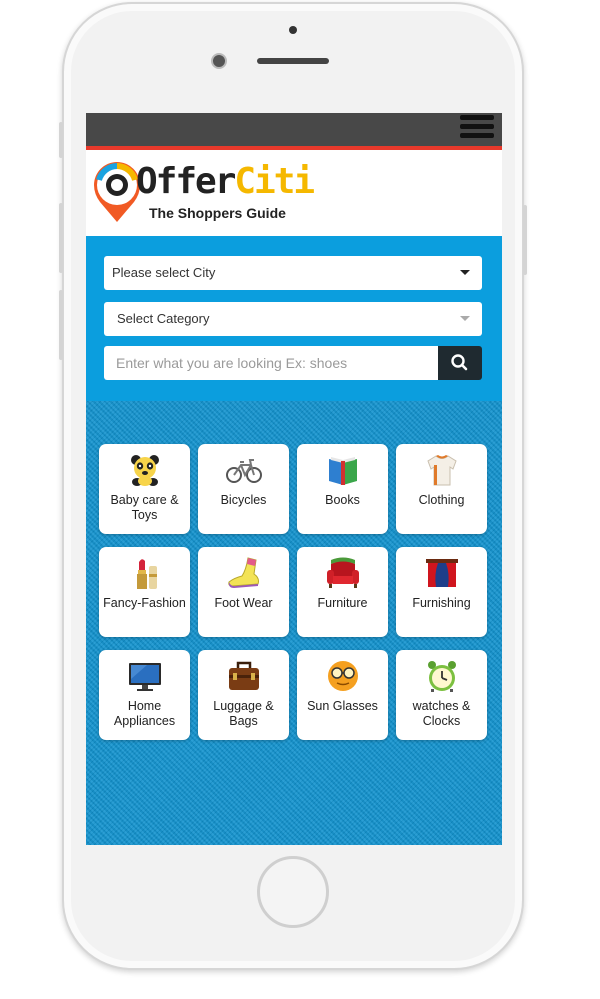  Describe the element at coordinates (342, 706) in the screenshot. I see `category-label: Sun Glasses` at that location.